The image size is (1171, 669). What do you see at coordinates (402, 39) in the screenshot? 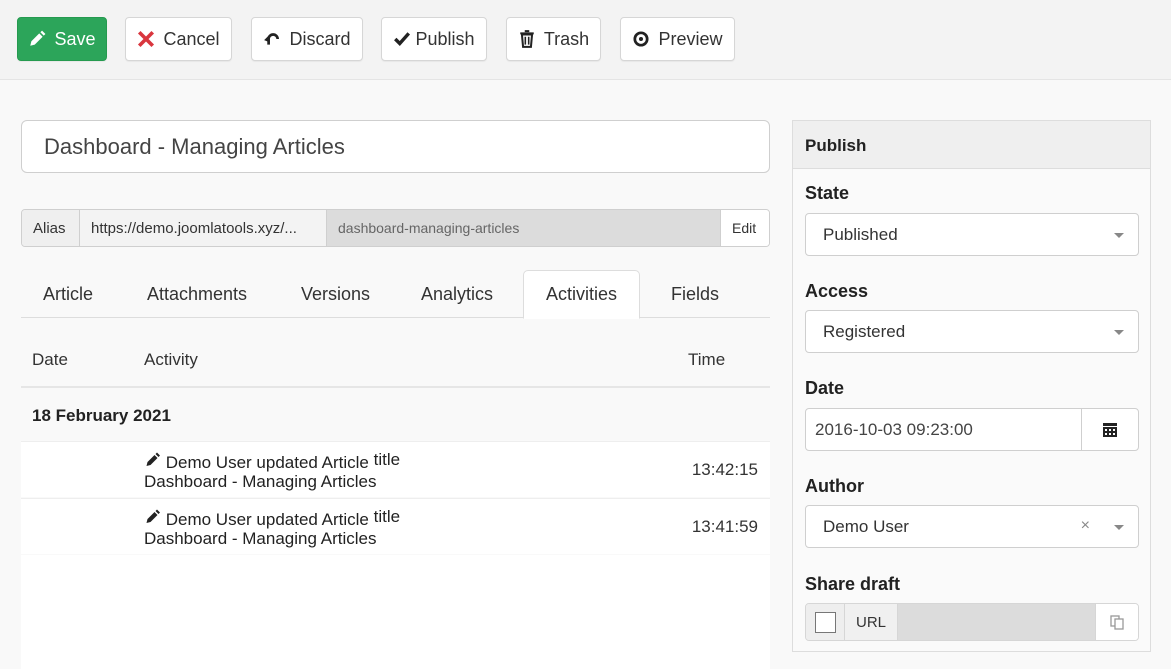
I see `check-icon` at bounding box center [402, 39].